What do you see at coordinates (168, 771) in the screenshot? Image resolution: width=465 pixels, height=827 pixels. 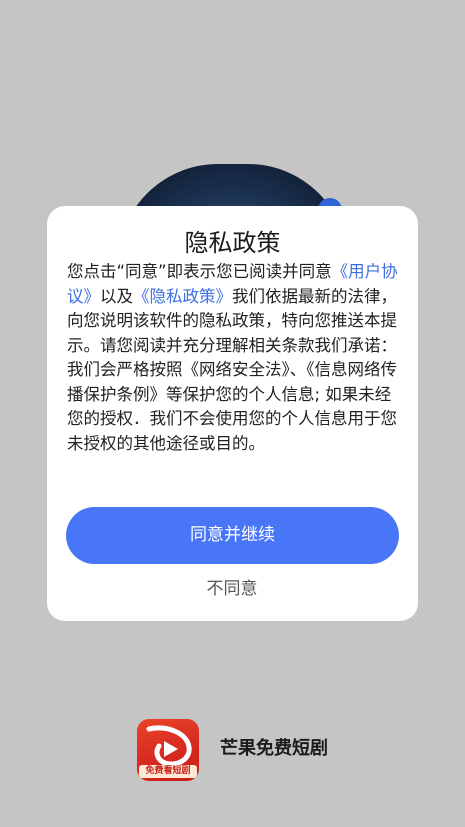 I see `logo-caption: 免费看短剧` at bounding box center [168, 771].